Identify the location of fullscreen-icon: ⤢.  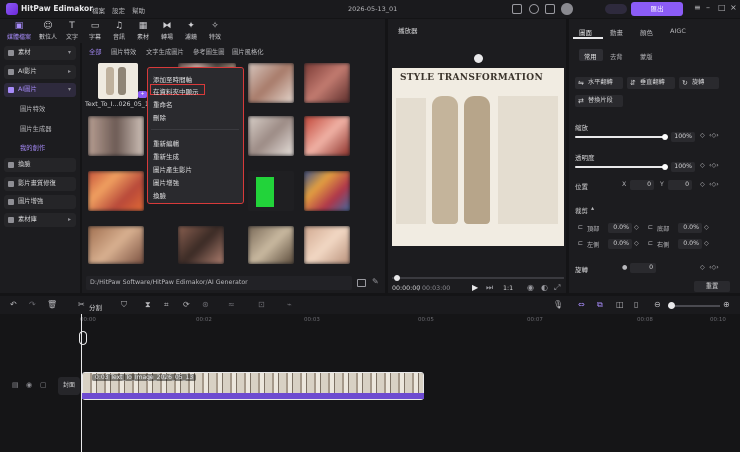
(557, 288).